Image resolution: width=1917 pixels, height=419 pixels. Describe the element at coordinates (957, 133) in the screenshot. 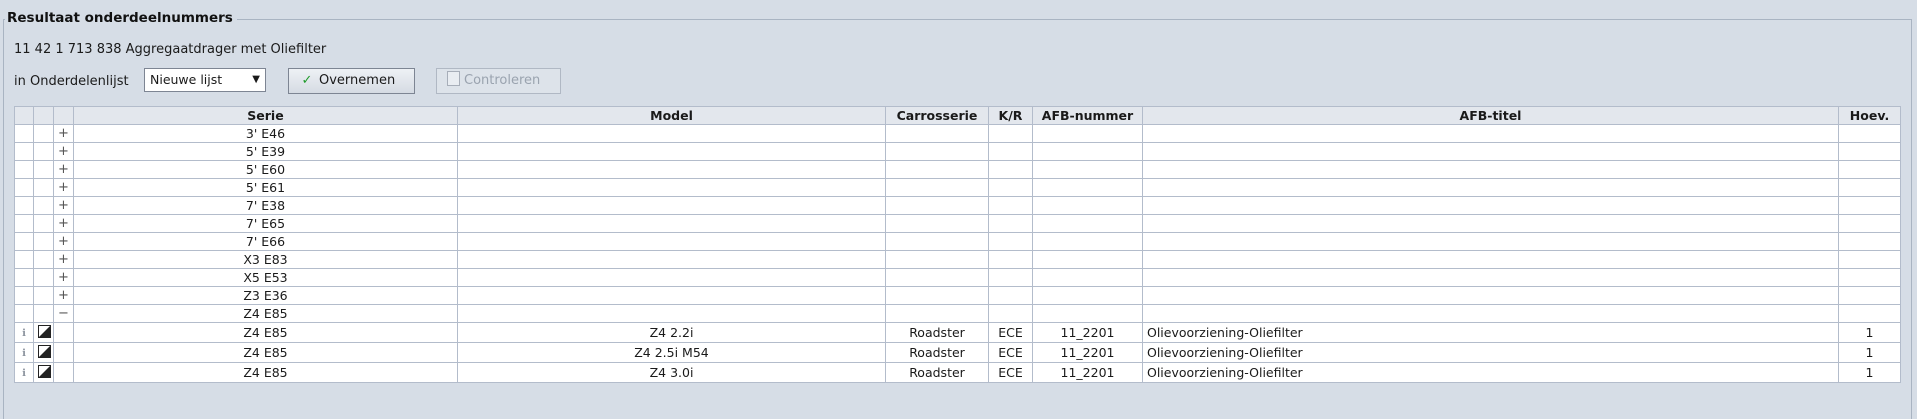

I see `group-row: +3' E46` at that location.